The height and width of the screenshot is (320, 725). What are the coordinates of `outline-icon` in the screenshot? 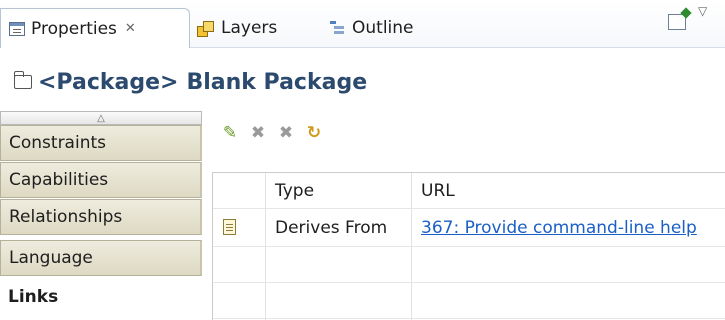 It's located at (338, 28).